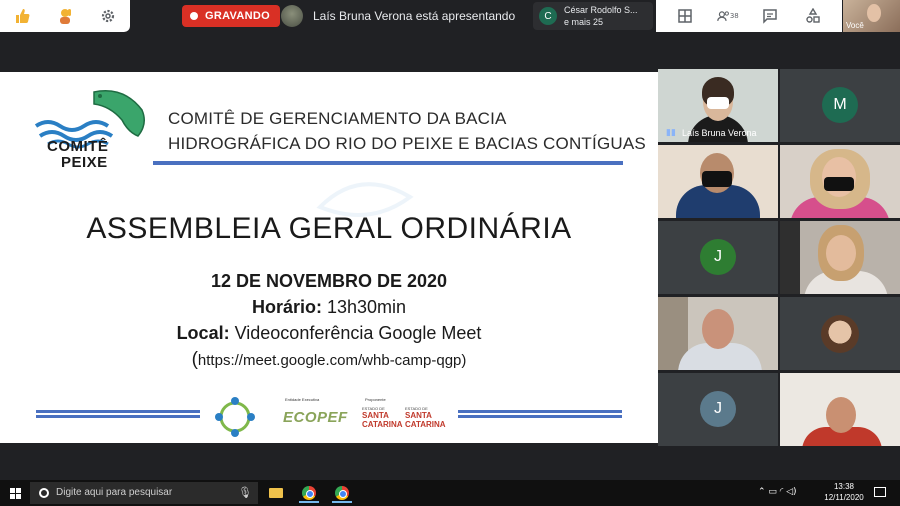 The height and width of the screenshot is (506, 900). What do you see at coordinates (309, 493) in the screenshot?
I see `chrome-icon` at bounding box center [309, 493].